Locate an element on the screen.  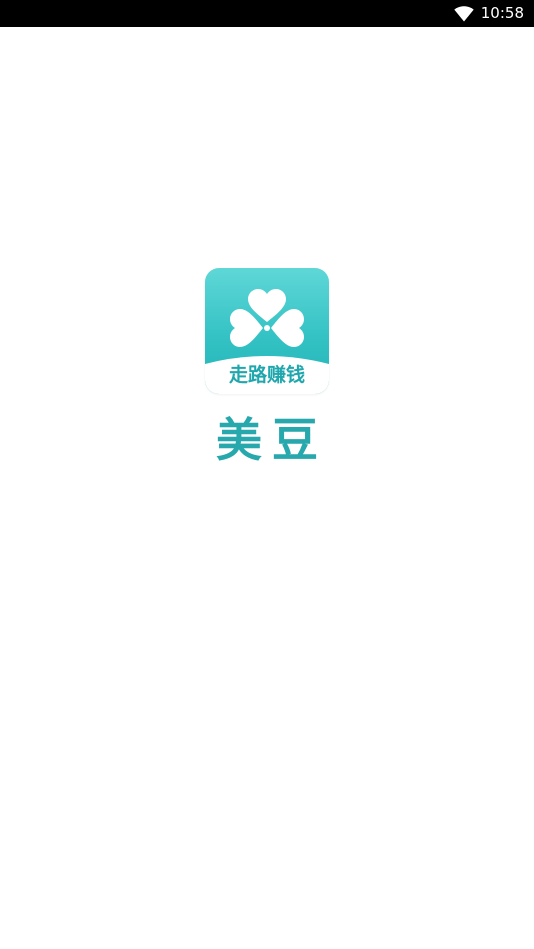
app-logo: 走路赚钱 is located at coordinates (267, 331).